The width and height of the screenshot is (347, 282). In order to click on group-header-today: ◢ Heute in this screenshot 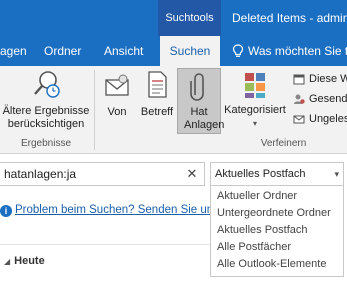, I will do `click(24, 261)`.